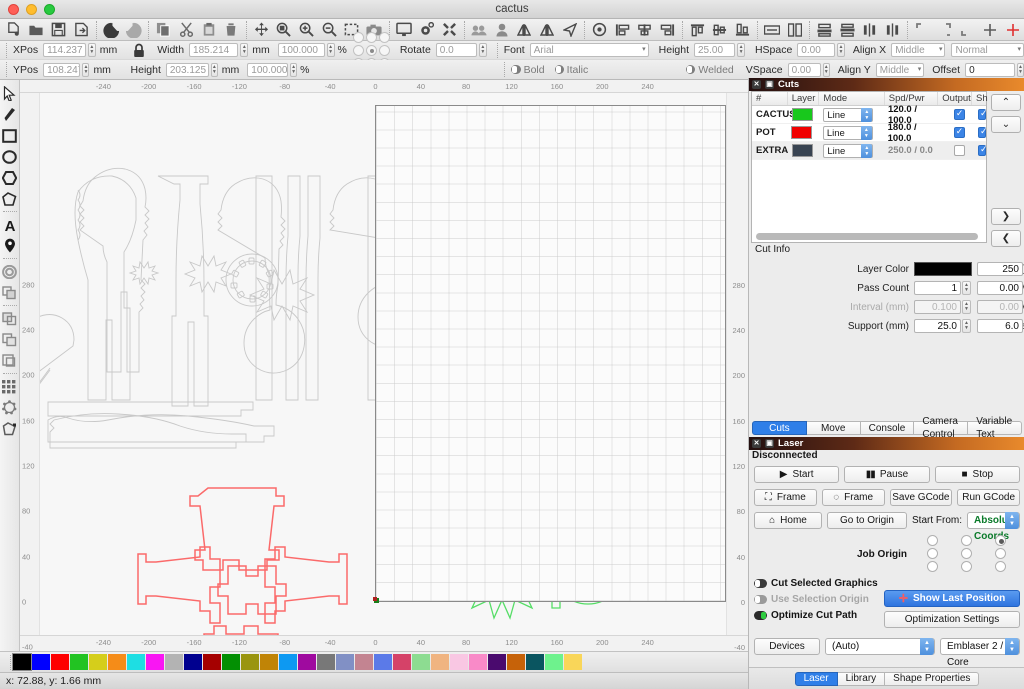  I want to click on frame-round-button: ◌ Frame, so click(853, 497).